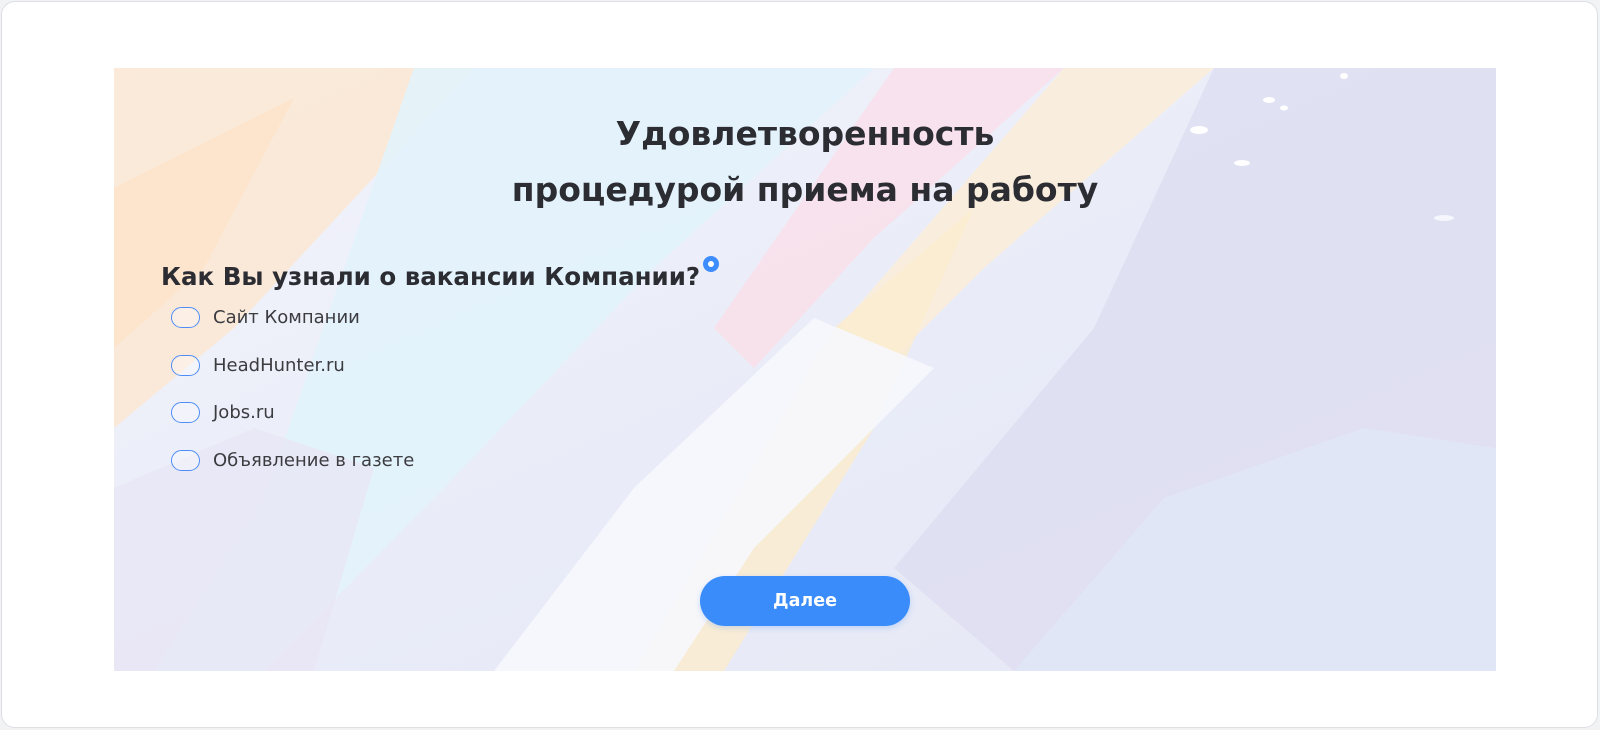 Image resolution: width=1600 pixels, height=730 pixels. What do you see at coordinates (244, 412) in the screenshot?
I see `option-label: Jobs.ru` at bounding box center [244, 412].